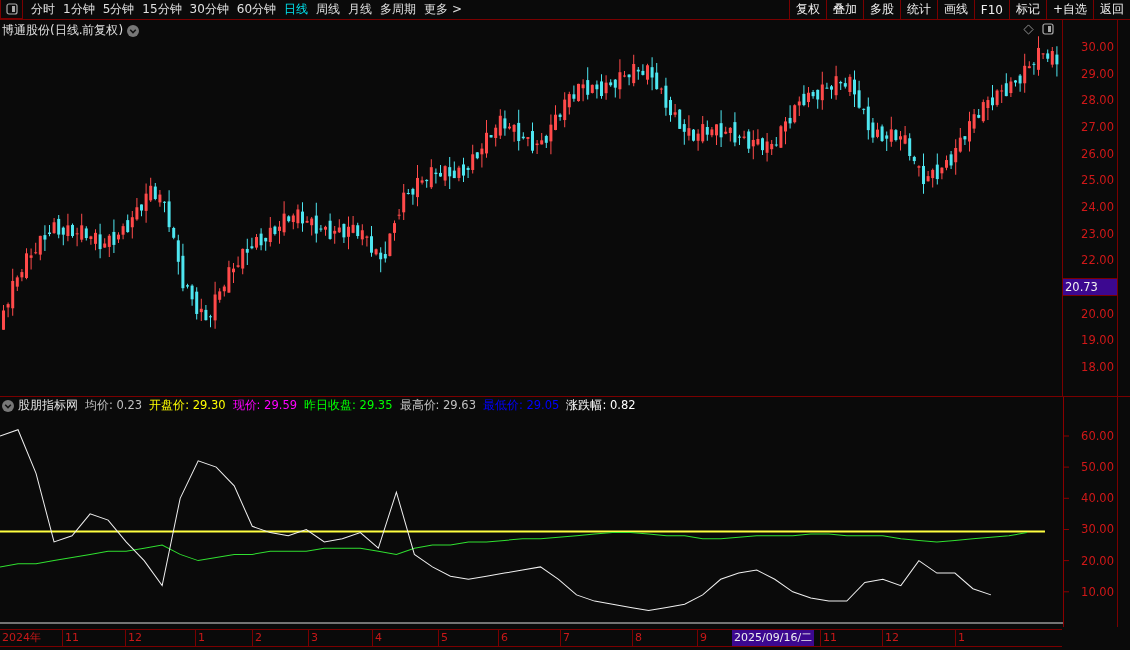 The width and height of the screenshot is (1130, 650). Describe the element at coordinates (63, 30) in the screenshot. I see `chart-title: 博通股份(日线.前复权)` at that location.